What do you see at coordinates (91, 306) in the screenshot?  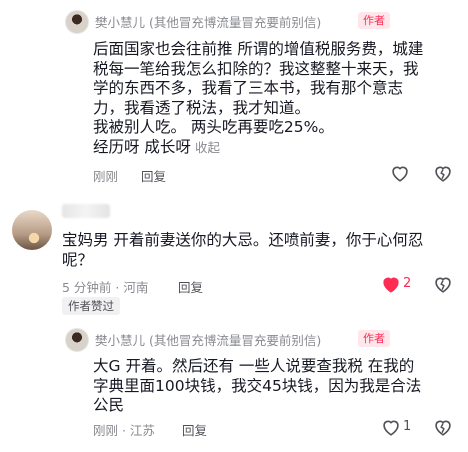 I see `author-liked-tag: 作者赞过` at bounding box center [91, 306].